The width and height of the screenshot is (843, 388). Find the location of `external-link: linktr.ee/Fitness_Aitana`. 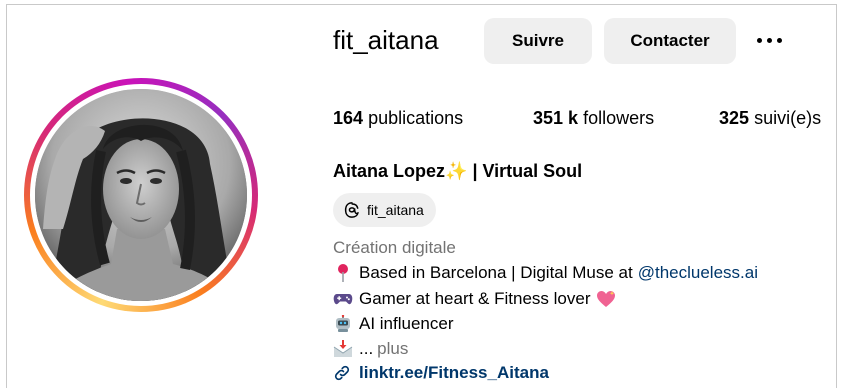

external-link: linktr.ee/Fitness_Aitana is located at coordinates (441, 373).